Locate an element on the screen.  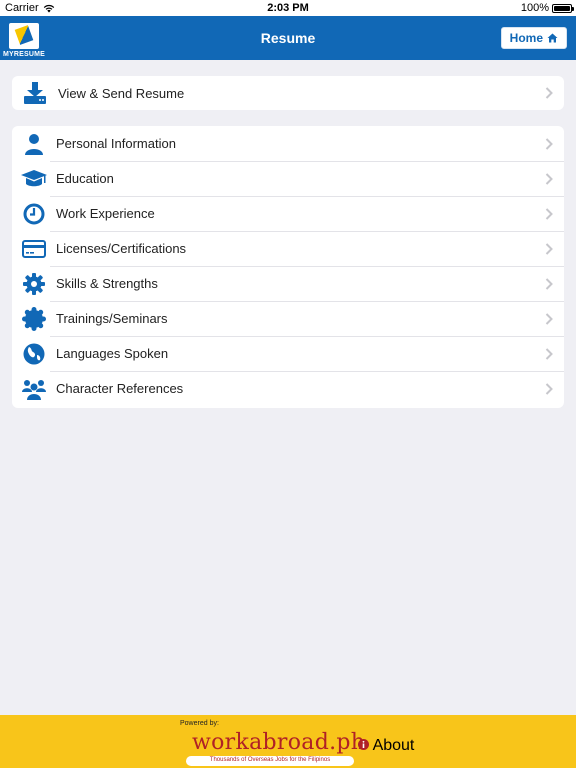
row-label: Skills & Strengths is located at coordinates (107, 283).